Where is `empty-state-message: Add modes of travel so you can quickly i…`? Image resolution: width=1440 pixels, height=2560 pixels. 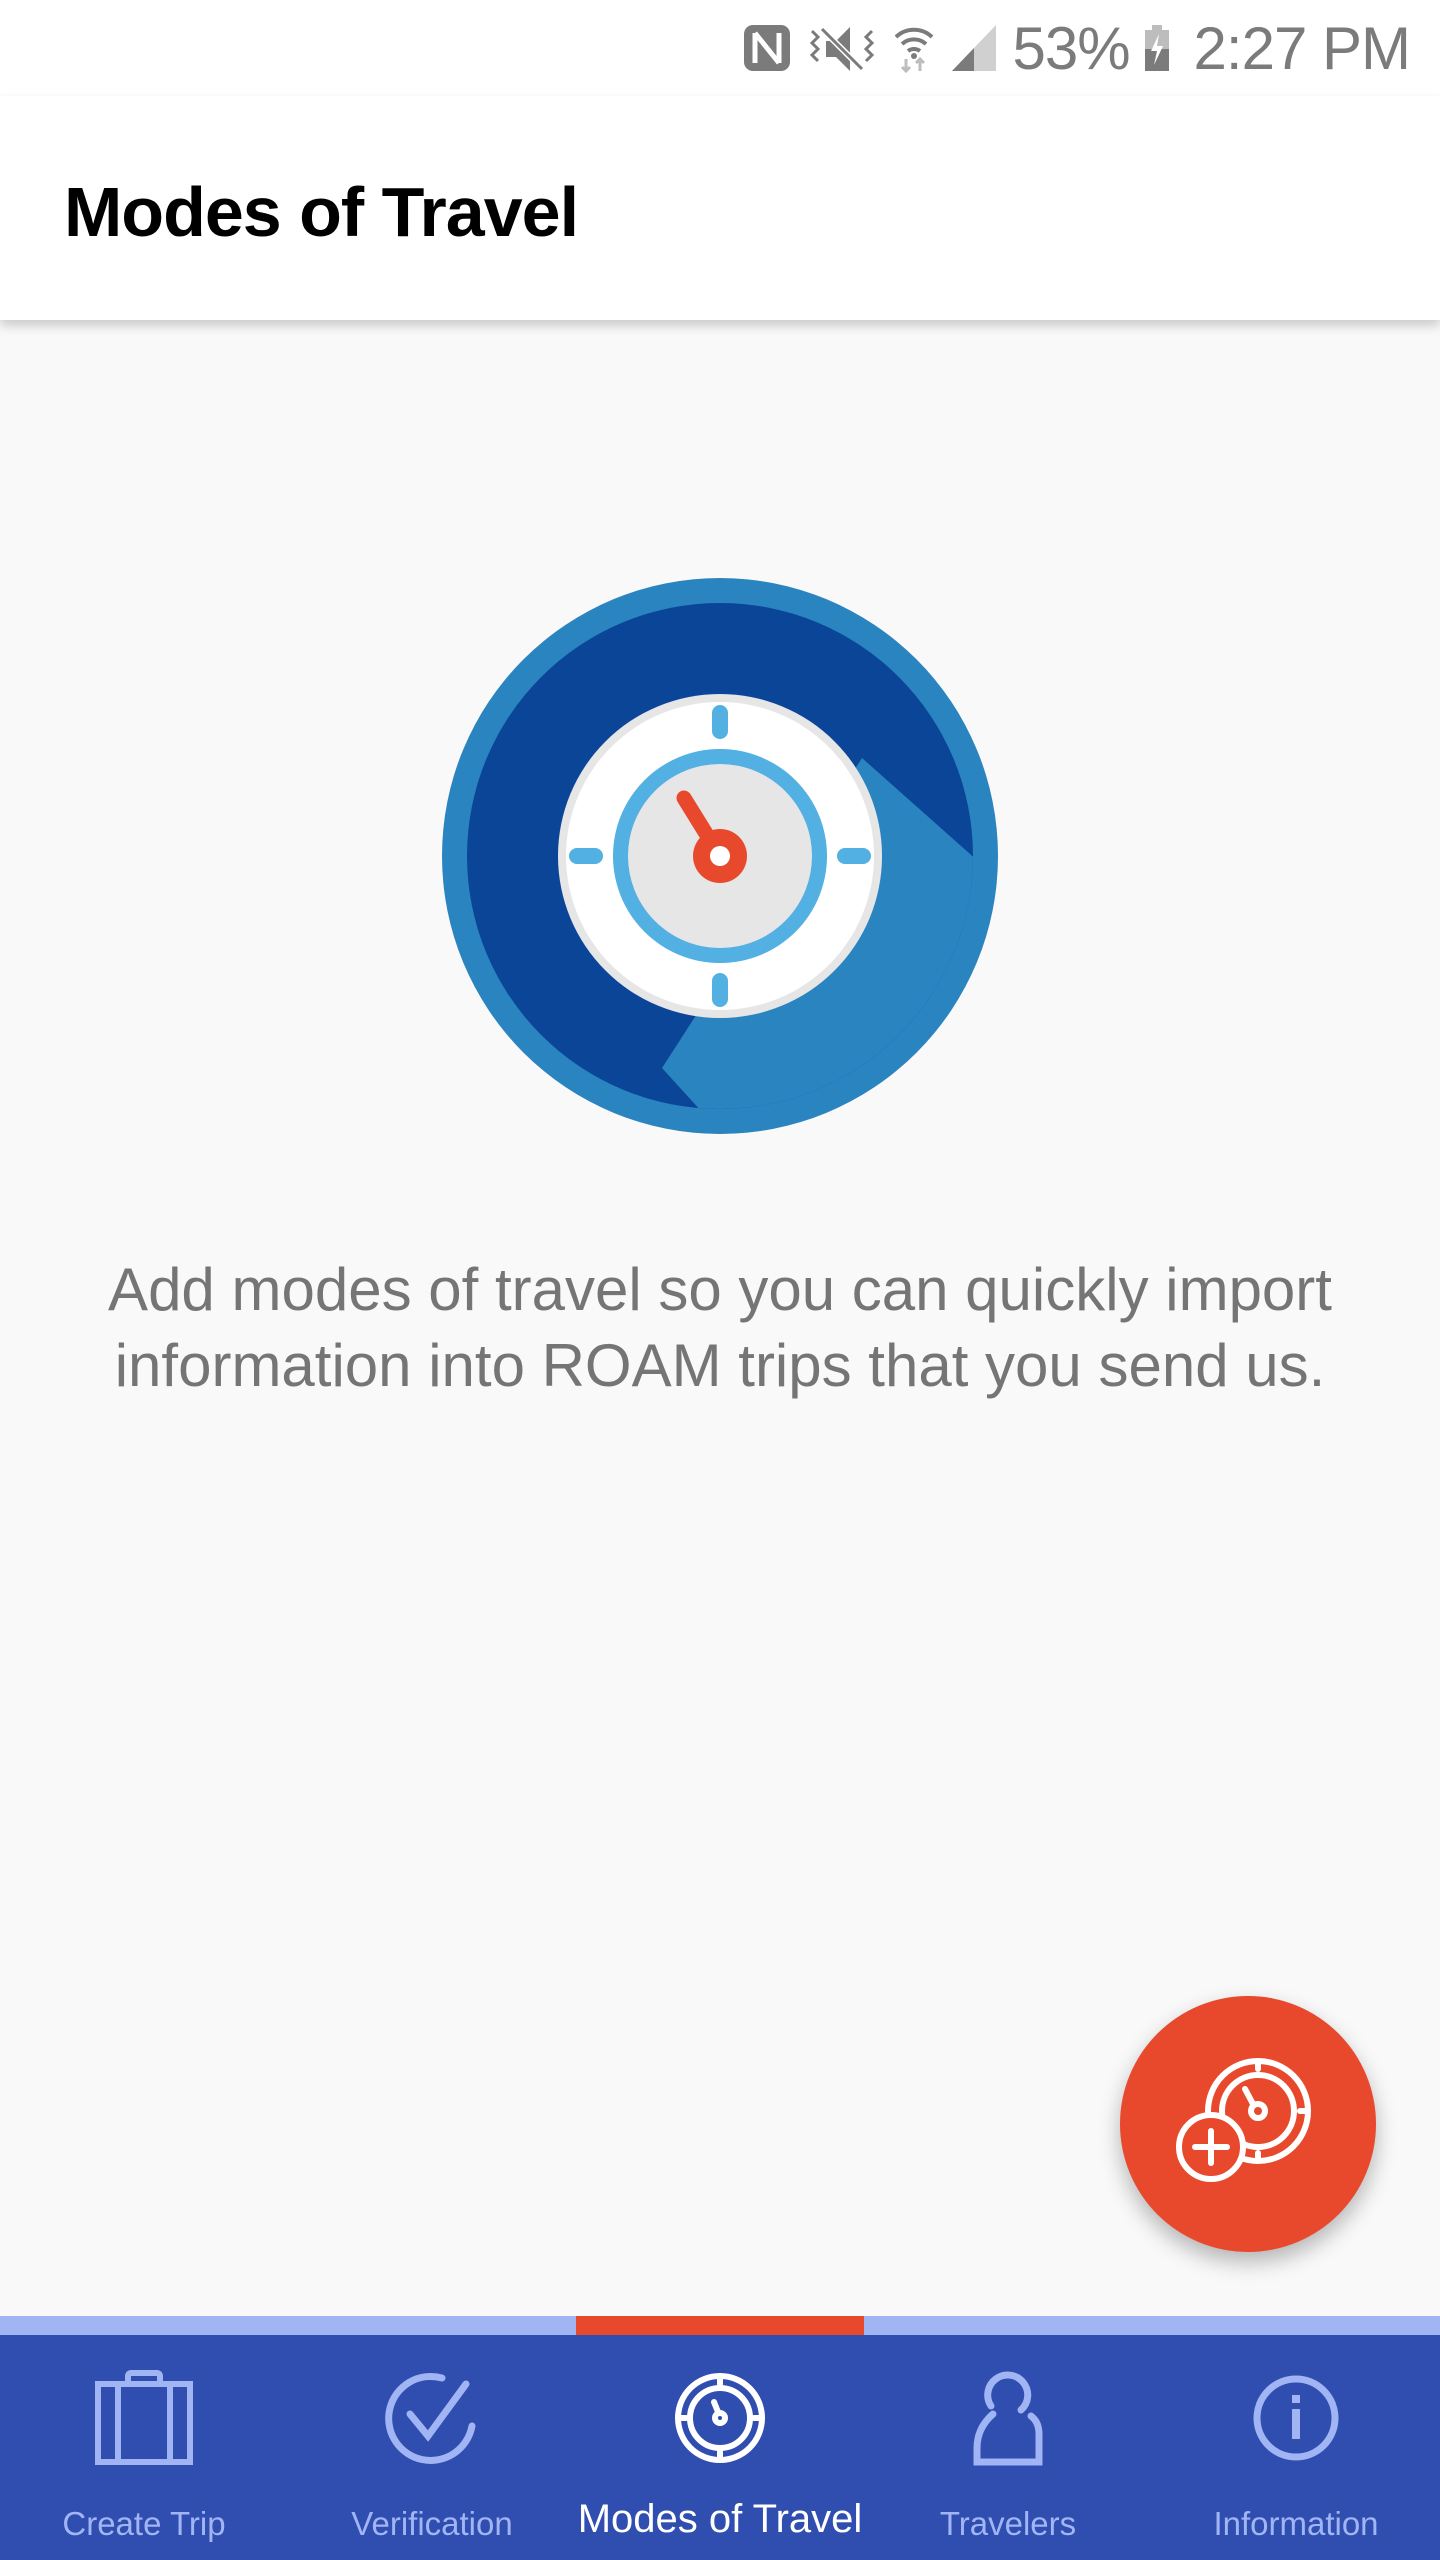
empty-state-message: Add modes of travel so you can quickly i… is located at coordinates (720, 1327).